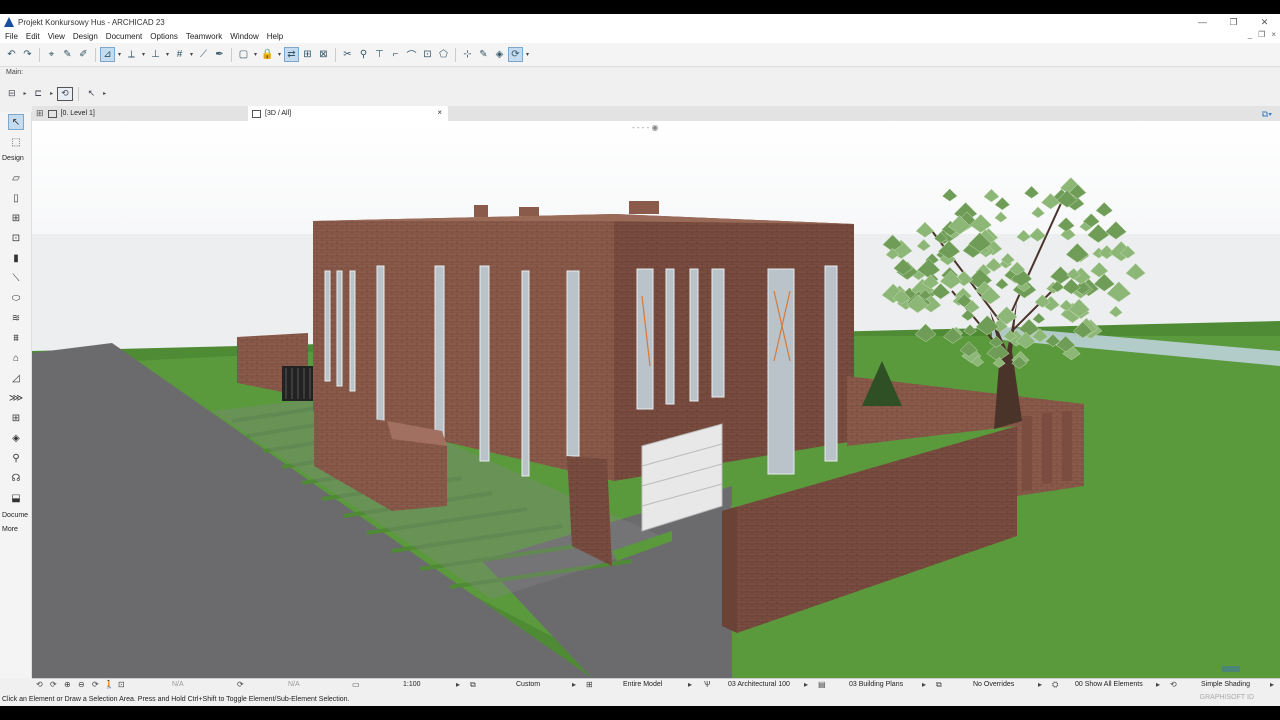 This screenshot has height=720, width=1280. Describe the element at coordinates (379, 54) in the screenshot. I see `intersect-icon: ⊤` at that location.